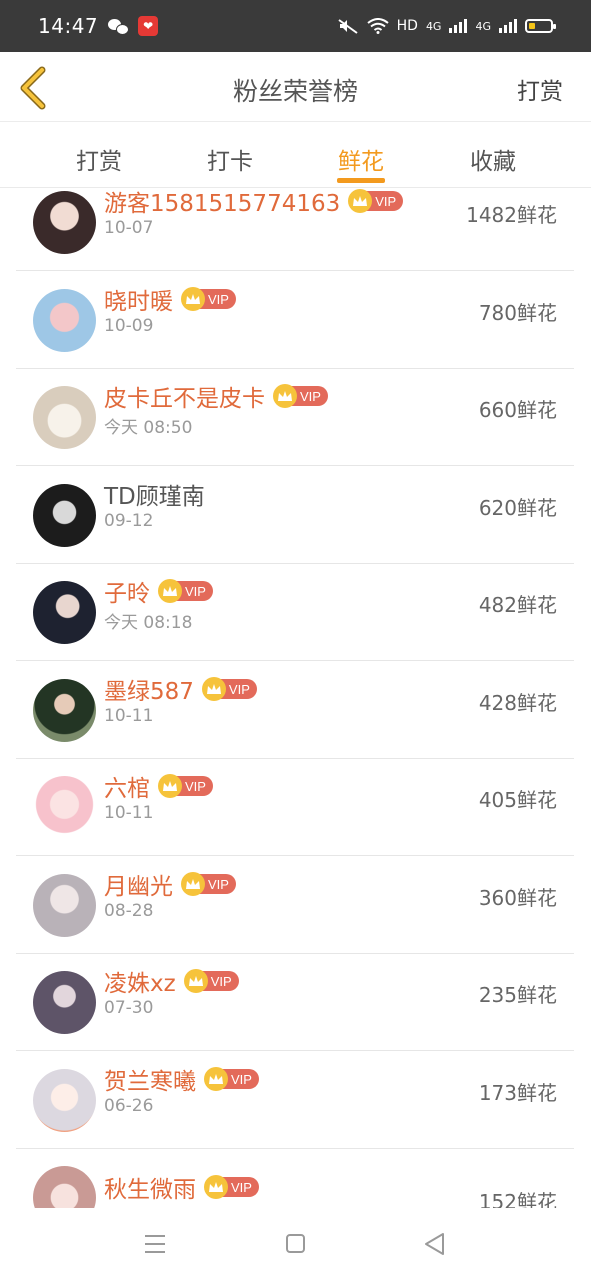 The image size is (591, 1280). What do you see at coordinates (511, 215) in the screenshot?
I see `flower-count: 1482鲜花` at bounding box center [511, 215].